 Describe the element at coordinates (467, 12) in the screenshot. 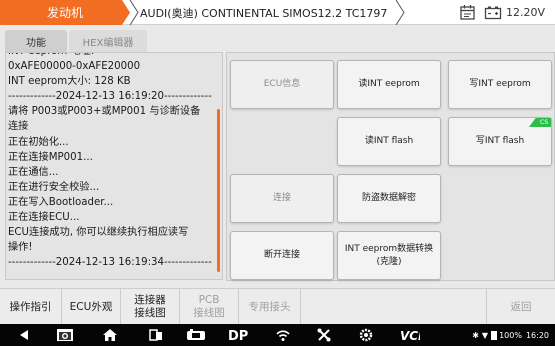

I see `calendar-icon` at that location.